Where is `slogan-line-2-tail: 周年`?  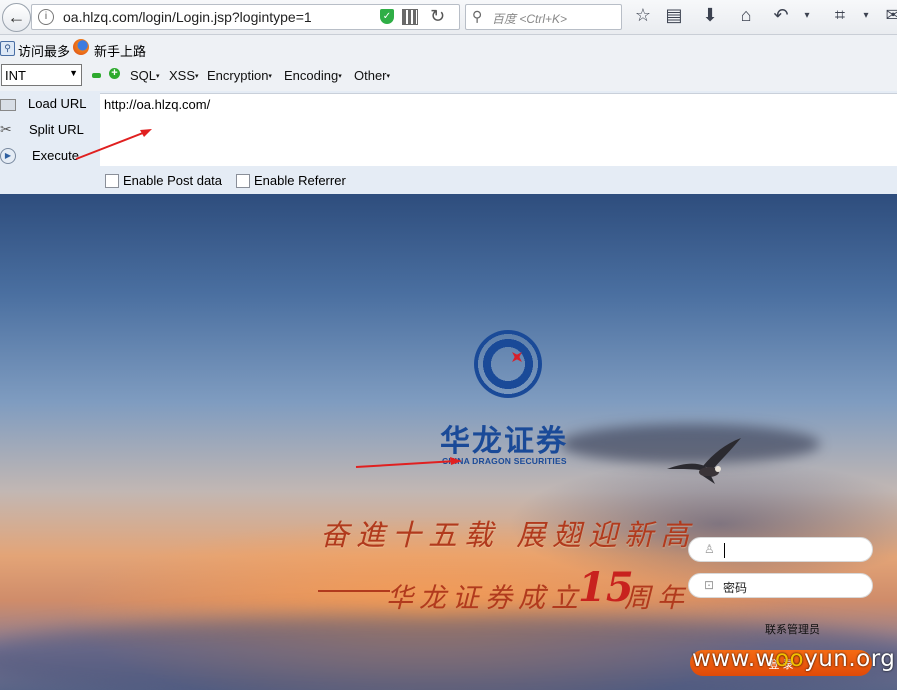 slogan-line-2-tail: 周年 is located at coordinates (657, 598).